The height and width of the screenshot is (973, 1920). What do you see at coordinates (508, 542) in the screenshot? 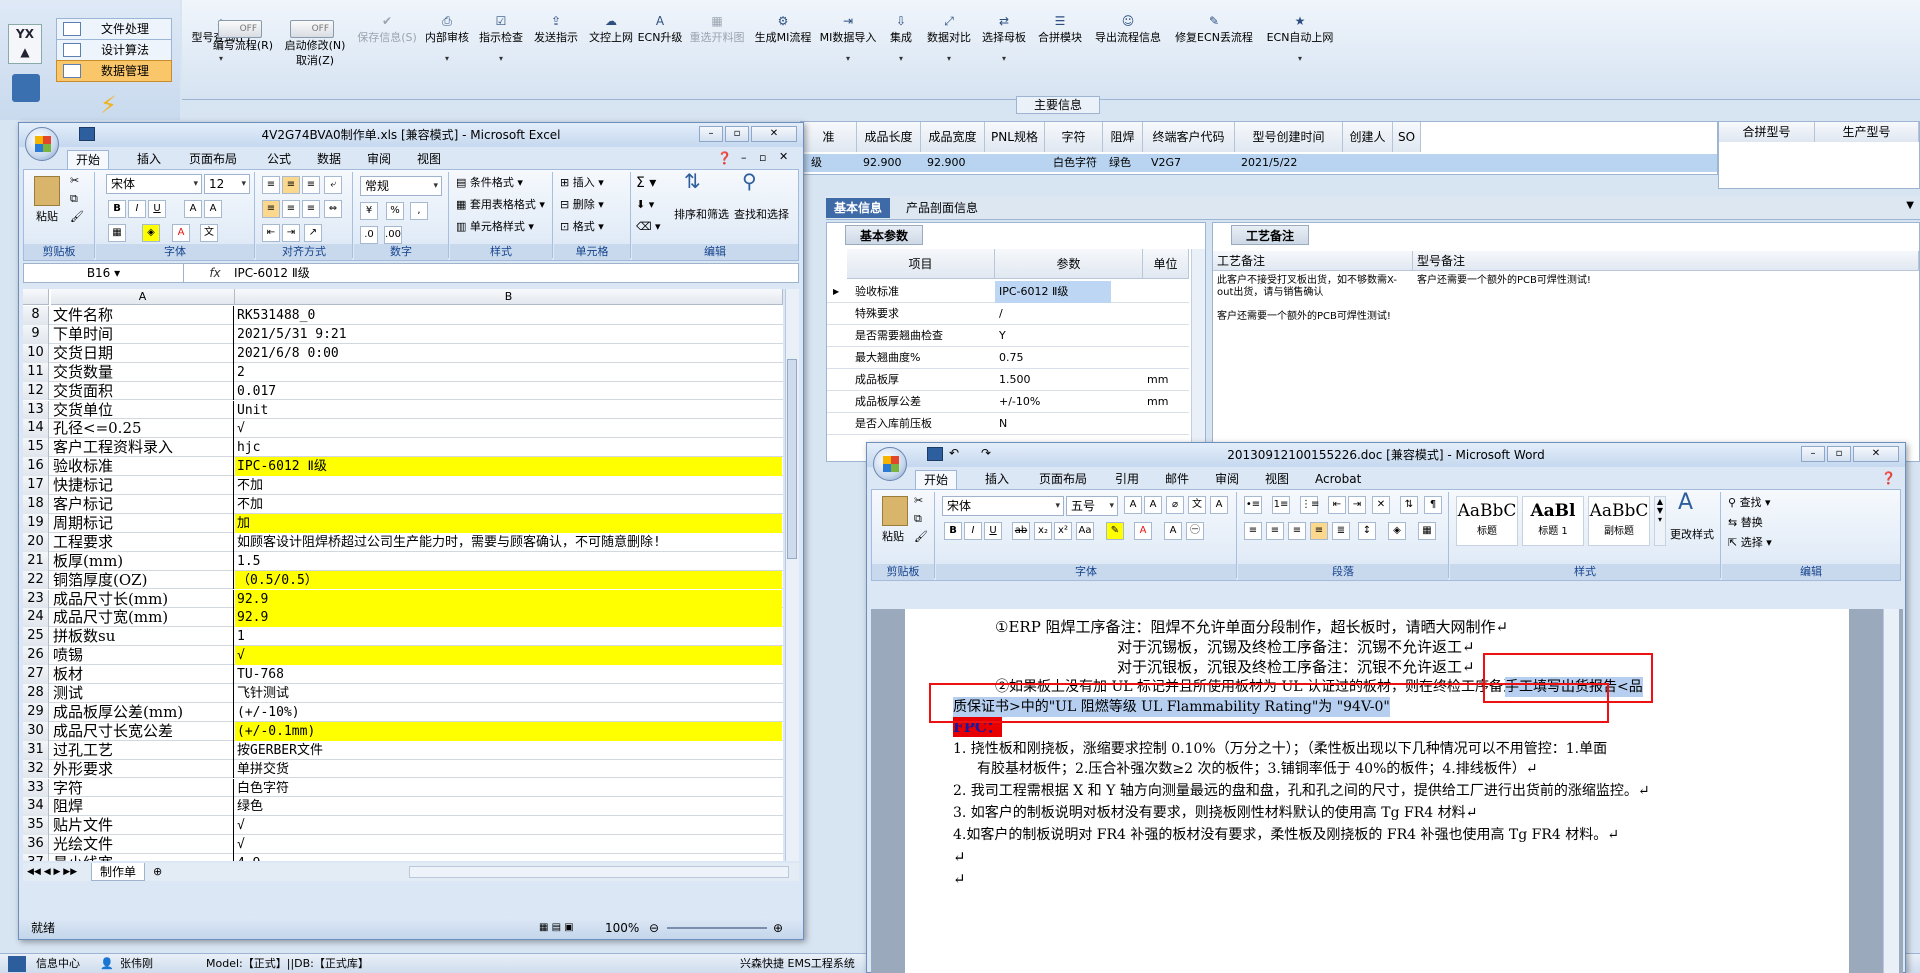
I see `cell-b: 如顾客设计阻焊桥超过公司生产能力时，需要与顾客确认，不可随意删除!` at bounding box center [508, 542].